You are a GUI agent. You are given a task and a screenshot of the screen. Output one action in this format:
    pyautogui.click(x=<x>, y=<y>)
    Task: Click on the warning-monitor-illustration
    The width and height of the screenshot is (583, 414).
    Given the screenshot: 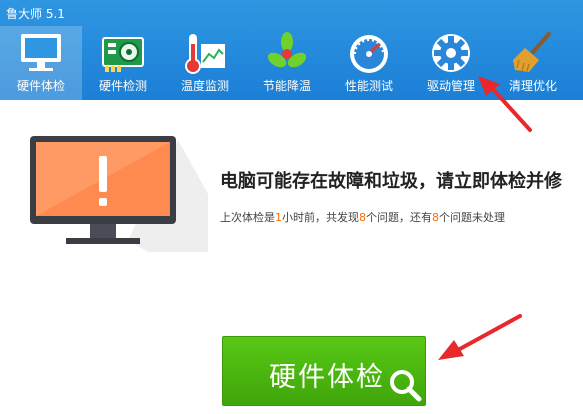 What is the action you would take?
    pyautogui.click(x=119, y=194)
    